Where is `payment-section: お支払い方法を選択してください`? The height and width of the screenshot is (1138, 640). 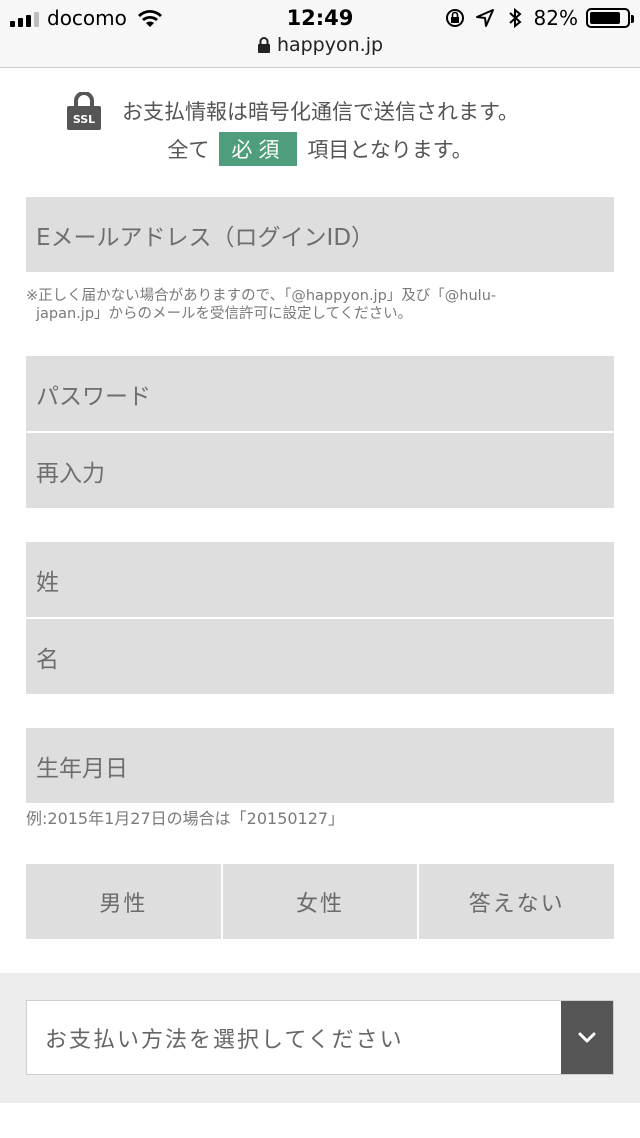 payment-section: お支払い方法を選択してください is located at coordinates (320, 1038).